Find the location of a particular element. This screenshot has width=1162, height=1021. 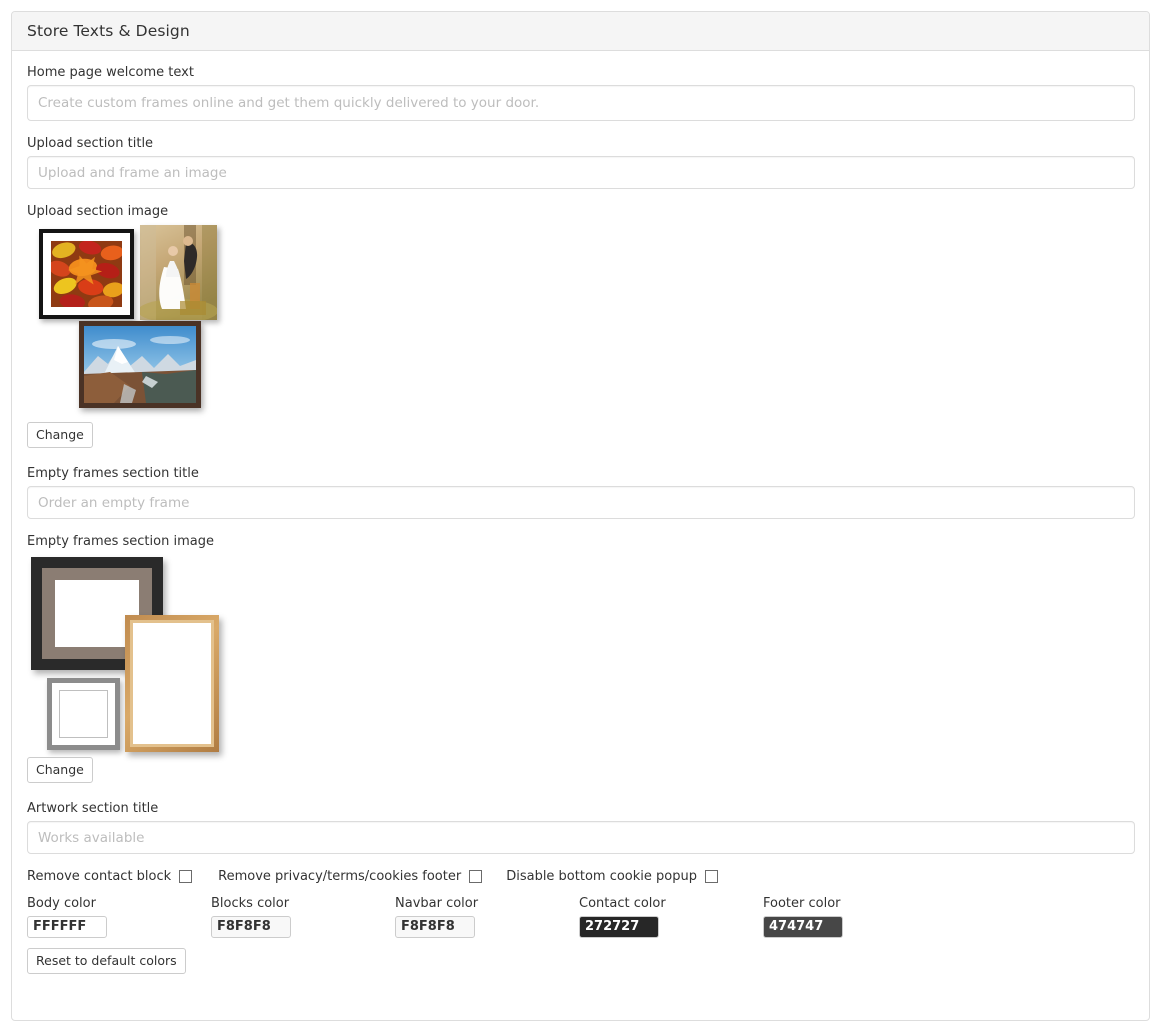

footer-color-label: Footer color is located at coordinates (802, 903).